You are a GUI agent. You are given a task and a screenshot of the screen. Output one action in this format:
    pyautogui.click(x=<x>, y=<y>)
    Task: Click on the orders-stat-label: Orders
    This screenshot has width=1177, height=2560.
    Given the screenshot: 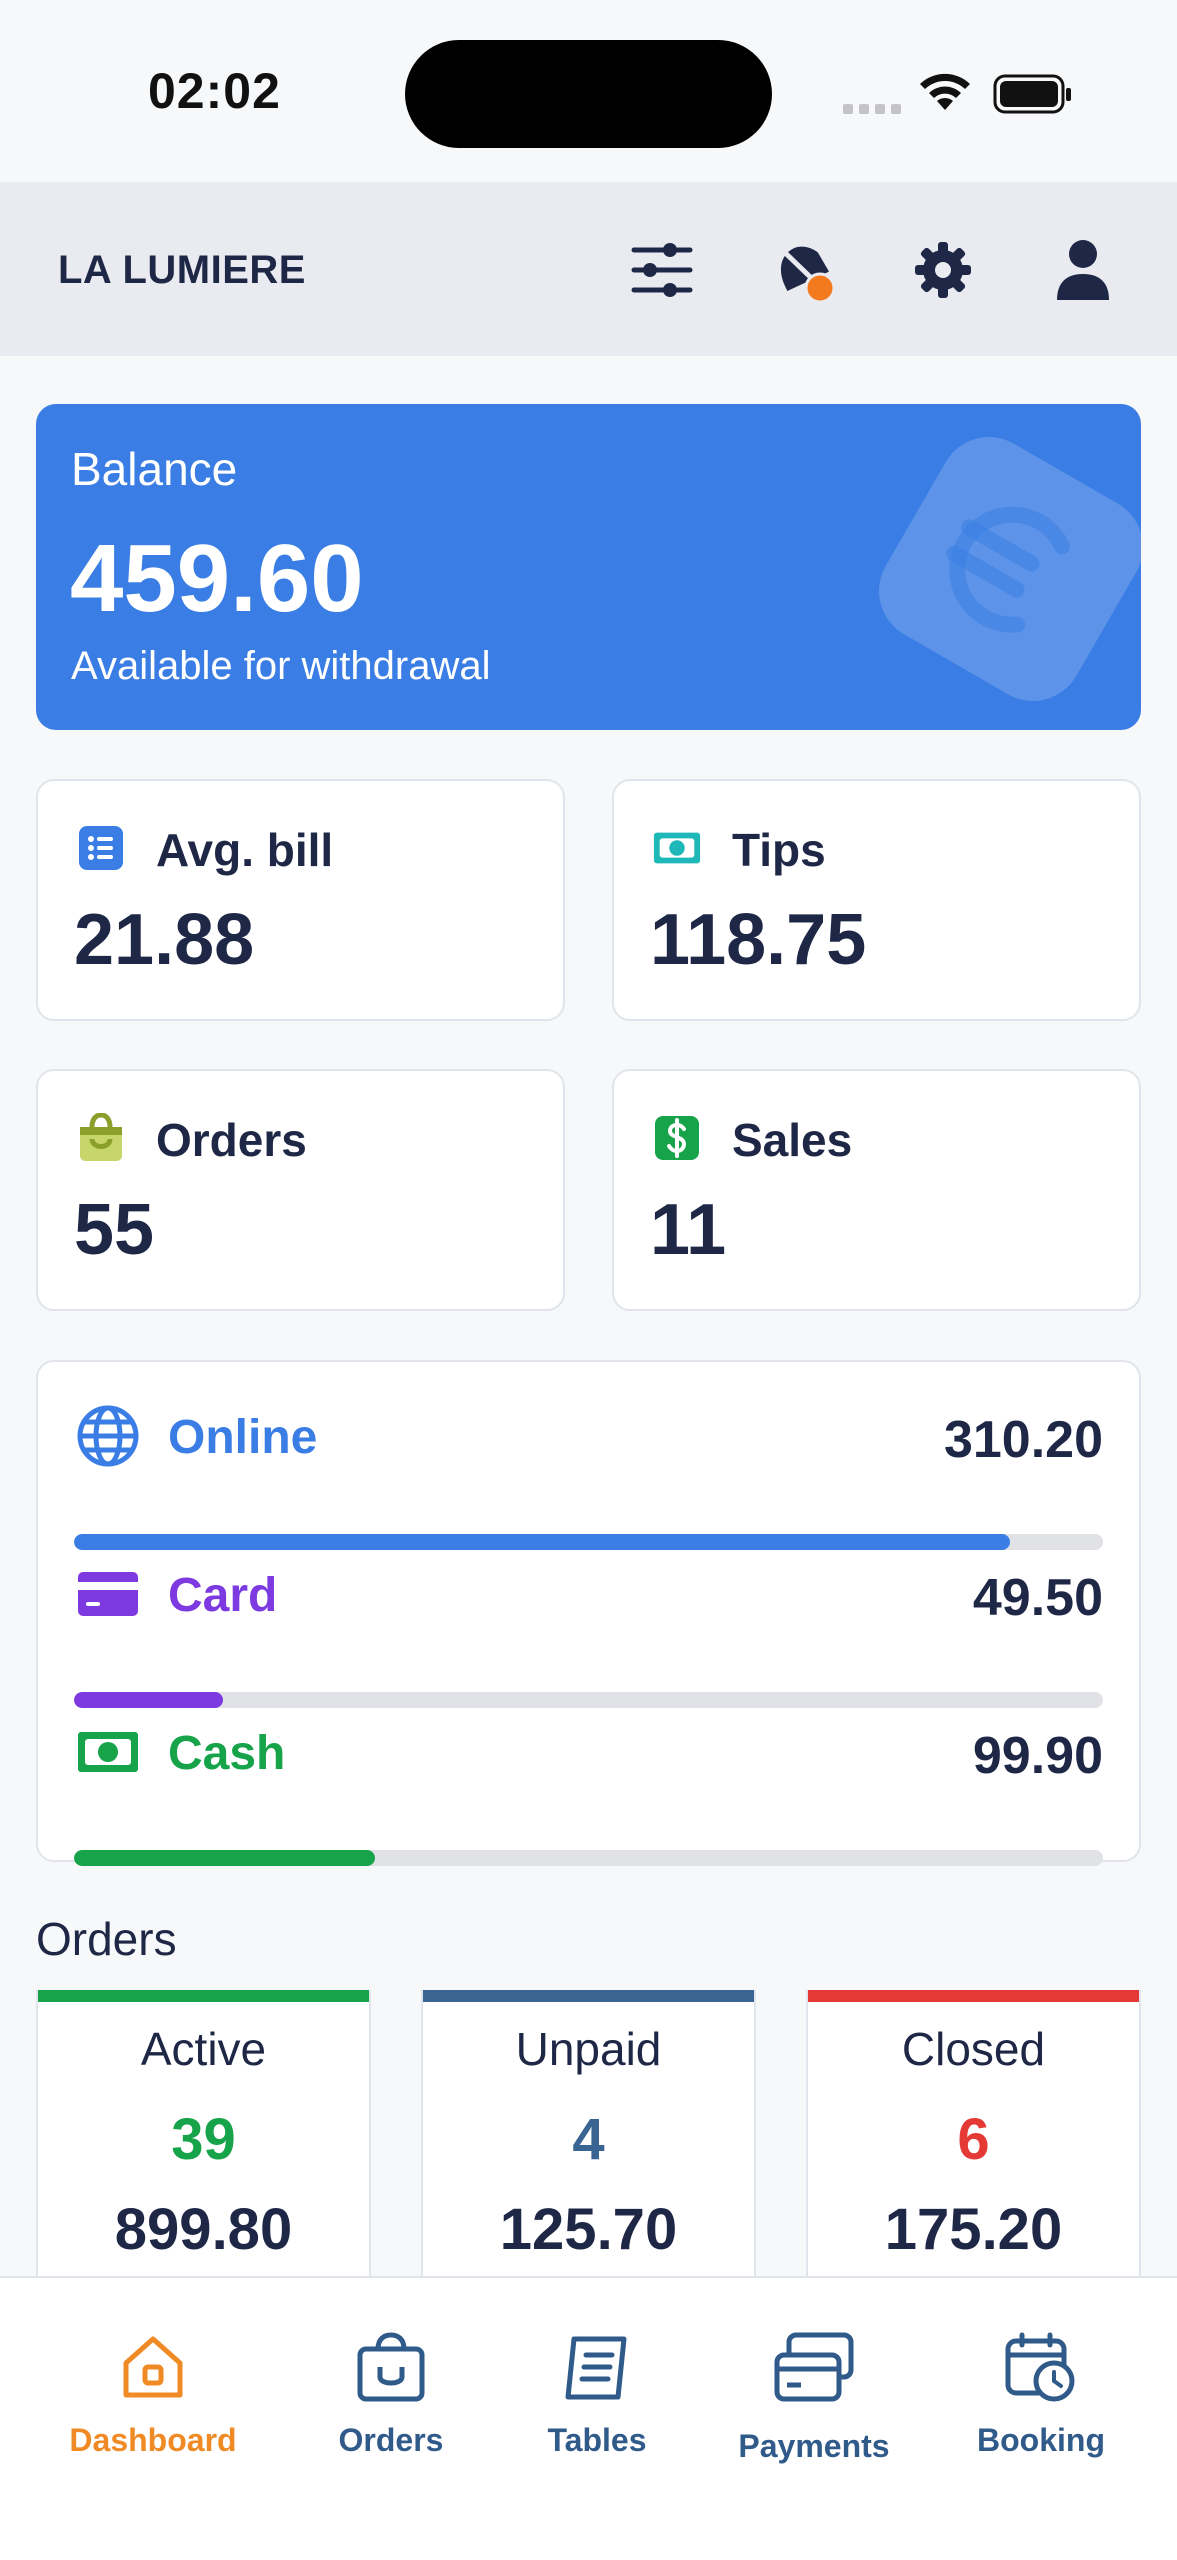 What is the action you would take?
    pyautogui.click(x=231, y=1140)
    